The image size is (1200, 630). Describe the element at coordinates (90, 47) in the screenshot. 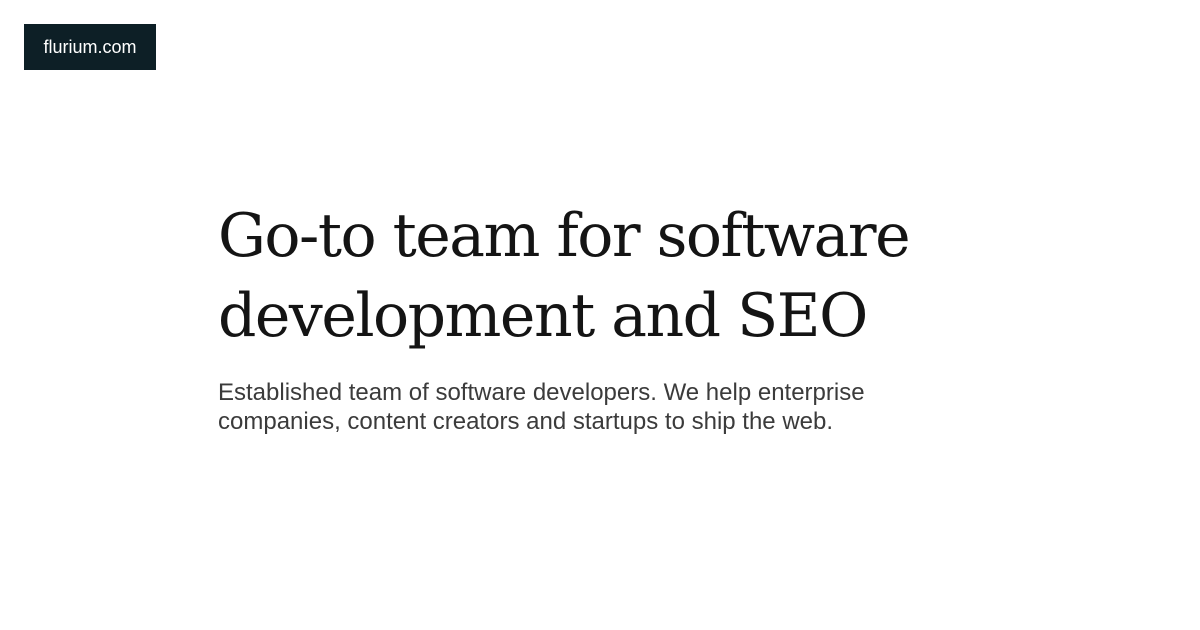

I see `brand-badge-link: flurium.com` at that location.